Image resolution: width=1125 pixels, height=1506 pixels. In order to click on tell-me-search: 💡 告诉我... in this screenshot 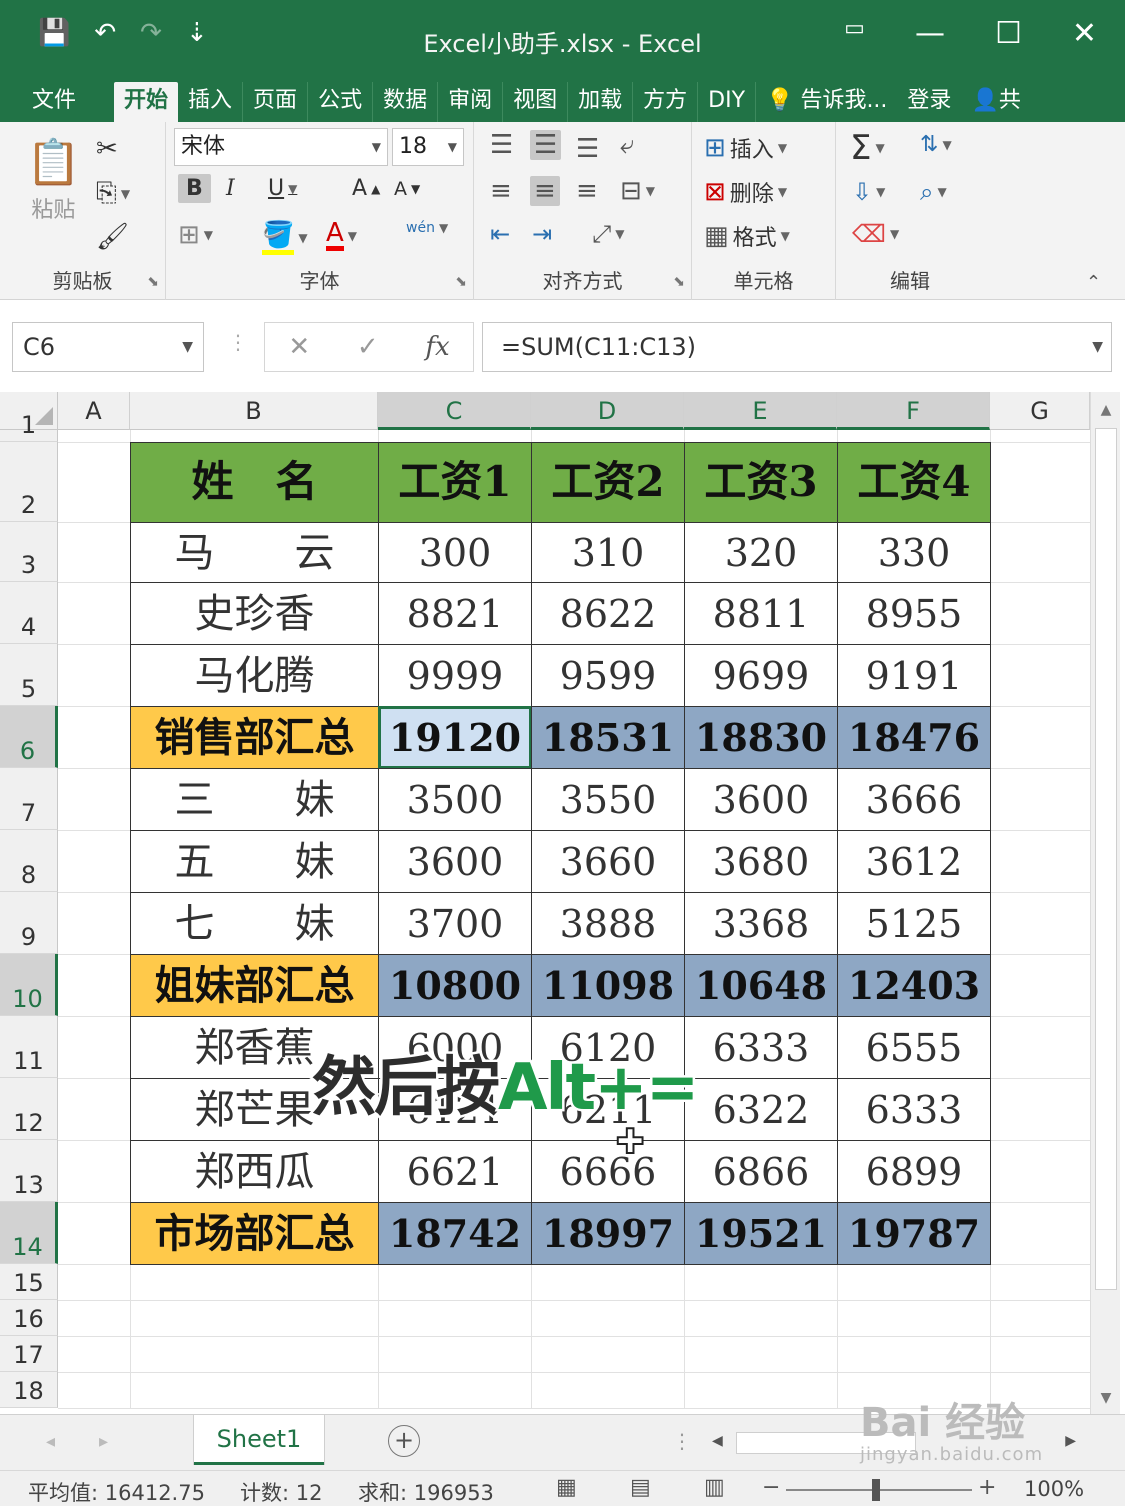, I will do `click(826, 102)`.